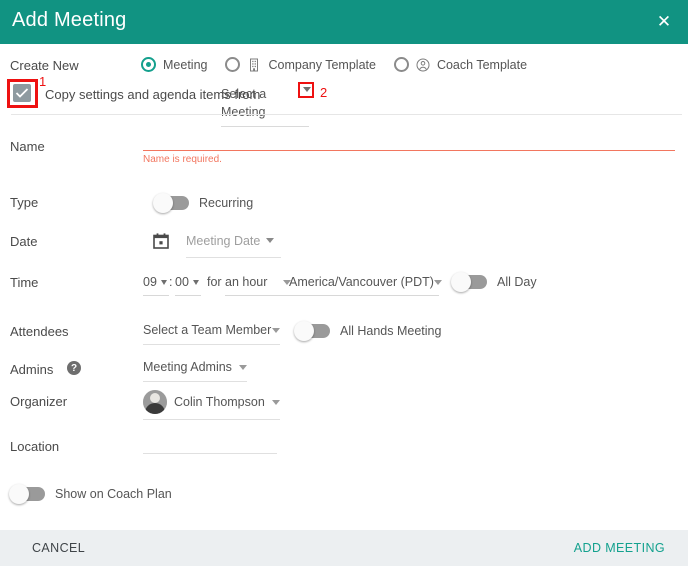 The height and width of the screenshot is (566, 688). What do you see at coordinates (270, 240) in the screenshot?
I see `chevron-down-icon-date` at bounding box center [270, 240].